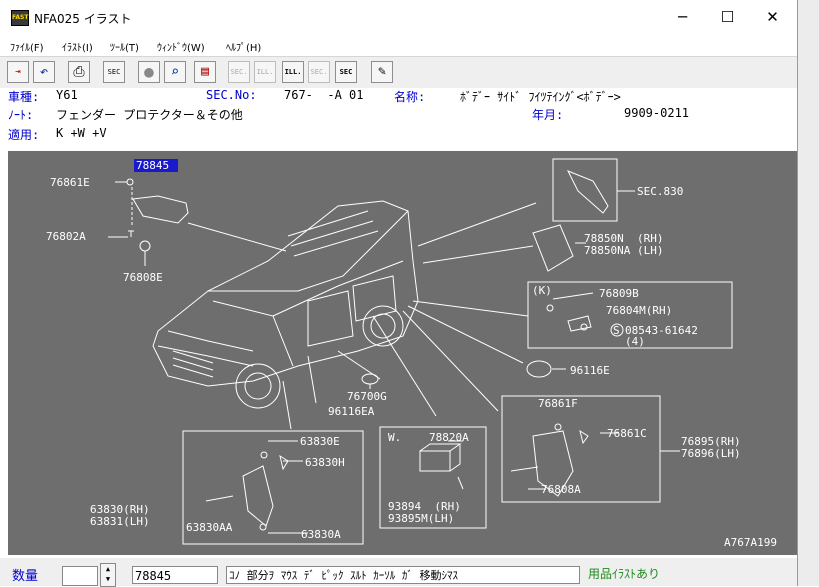  What do you see at coordinates (24, 135) in the screenshot?
I see `apply-label: 適用:` at bounding box center [24, 135].